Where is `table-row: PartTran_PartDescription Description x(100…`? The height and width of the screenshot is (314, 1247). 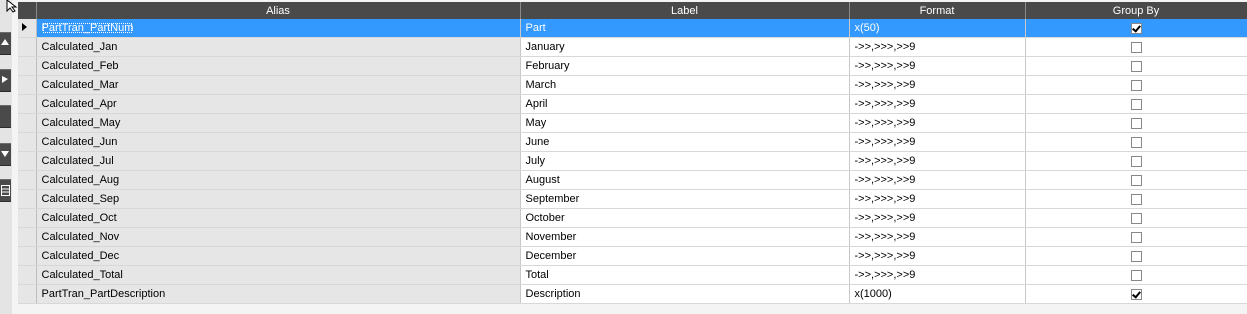
table-row: PartTran_PartDescription Description x(100… is located at coordinates (632, 294).